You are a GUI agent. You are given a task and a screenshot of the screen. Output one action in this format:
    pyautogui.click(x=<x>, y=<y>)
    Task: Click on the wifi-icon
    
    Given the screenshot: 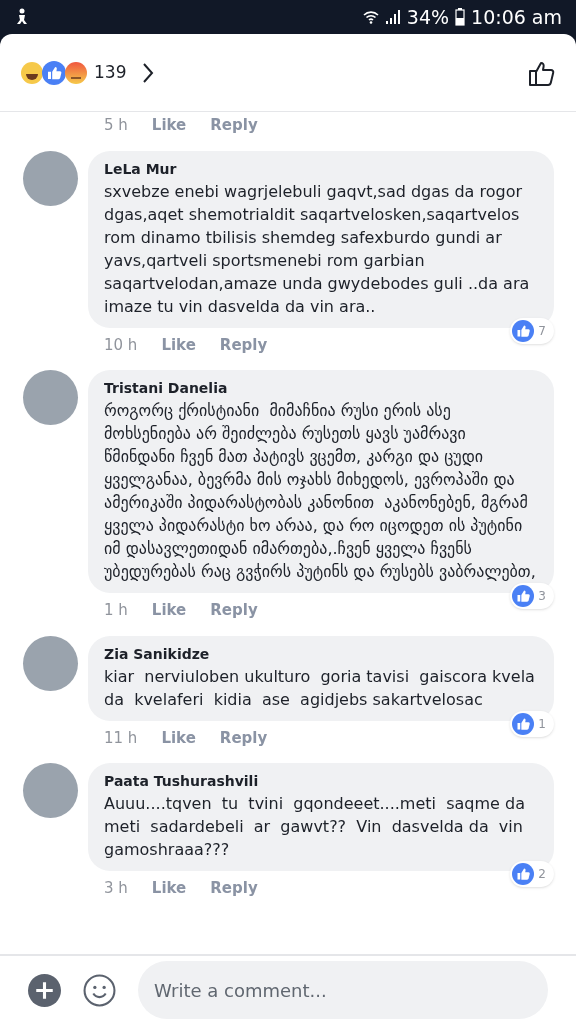 What is the action you would take?
    pyautogui.click(x=370, y=17)
    